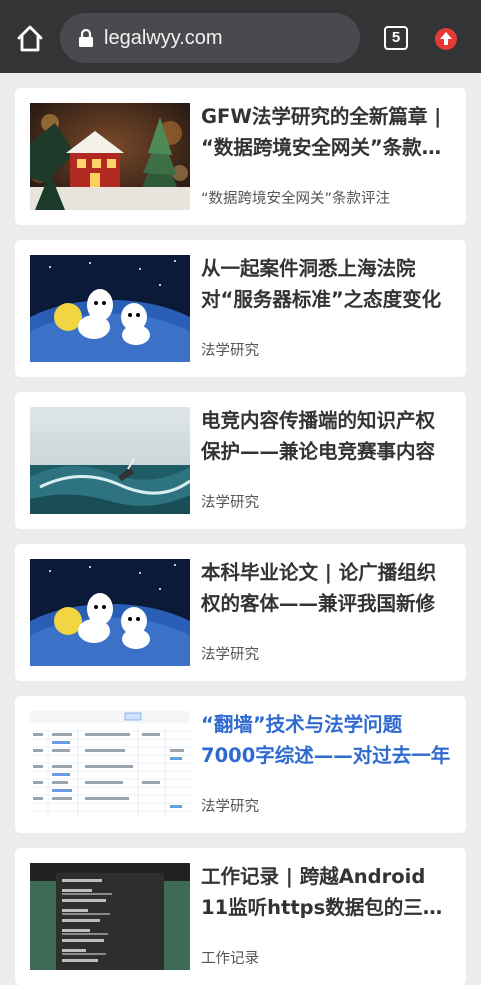  I want to click on article-category: 工作记录, so click(230, 959).